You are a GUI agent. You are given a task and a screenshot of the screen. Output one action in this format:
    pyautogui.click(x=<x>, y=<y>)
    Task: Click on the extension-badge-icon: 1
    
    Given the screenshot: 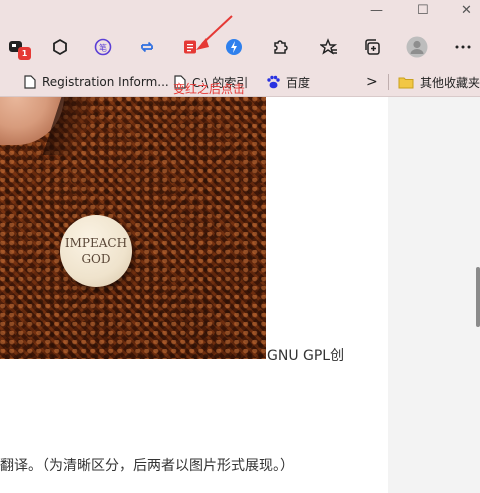 What is the action you would take?
    pyautogui.click(x=17, y=47)
    